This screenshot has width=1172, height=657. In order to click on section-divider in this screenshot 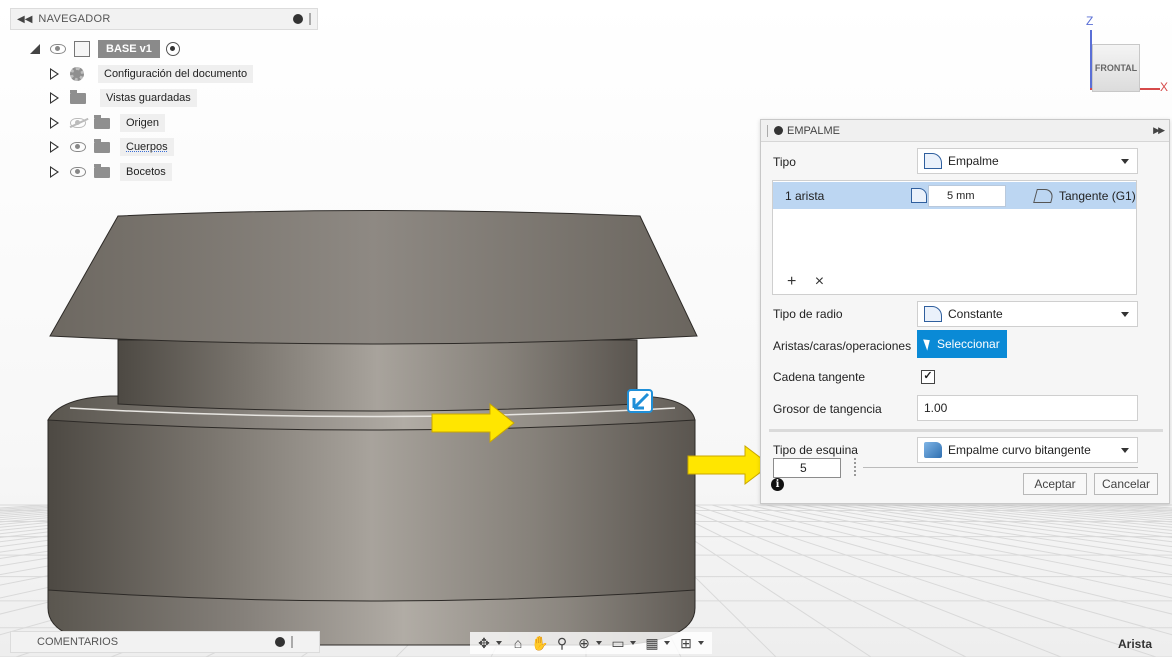, I will do `click(966, 430)`.